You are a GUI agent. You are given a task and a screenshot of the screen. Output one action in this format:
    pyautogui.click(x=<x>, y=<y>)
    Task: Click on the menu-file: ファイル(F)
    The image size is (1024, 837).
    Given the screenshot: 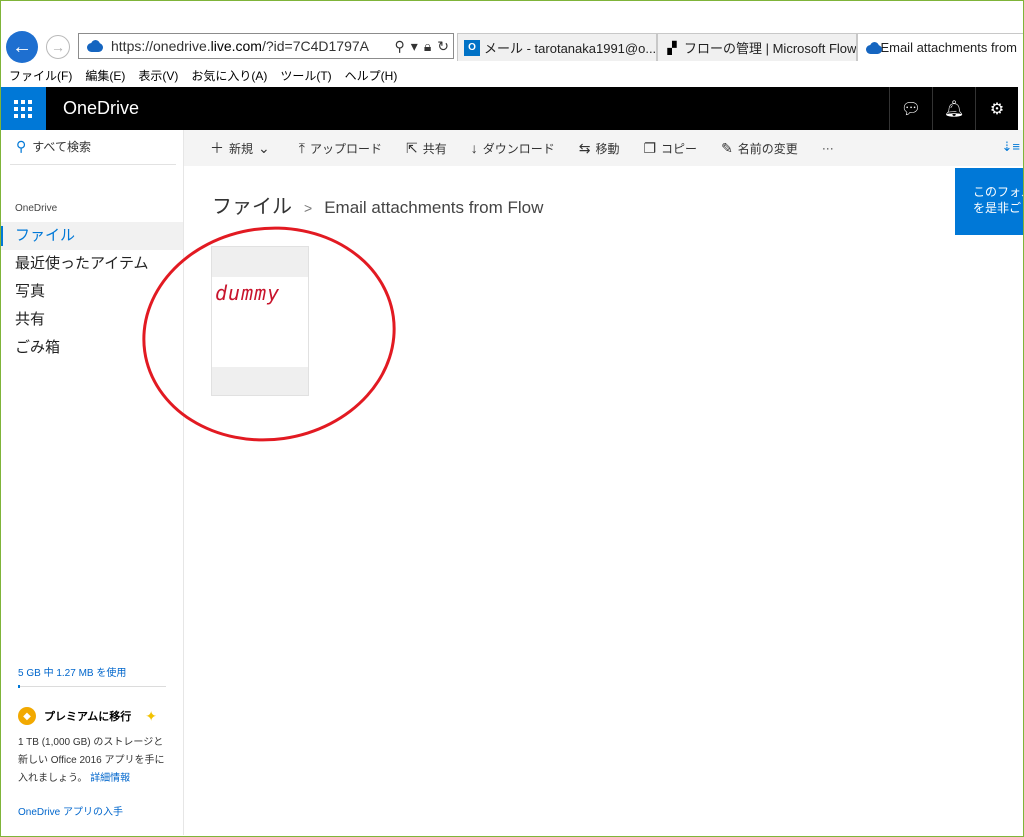 What is the action you would take?
    pyautogui.click(x=40, y=75)
    